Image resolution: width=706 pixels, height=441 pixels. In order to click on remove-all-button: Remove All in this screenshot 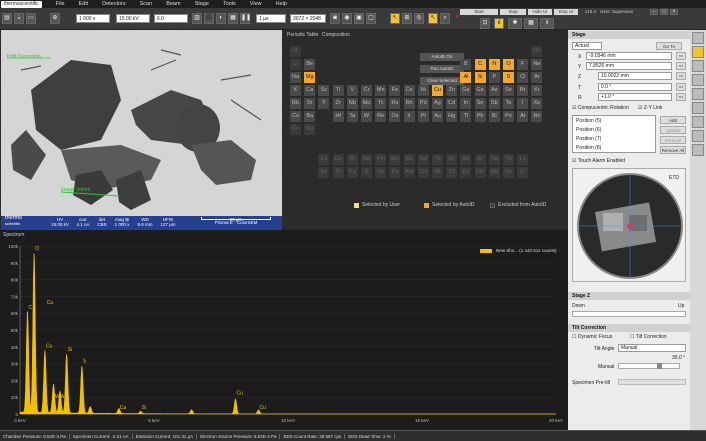, I will do `click(673, 150)`.